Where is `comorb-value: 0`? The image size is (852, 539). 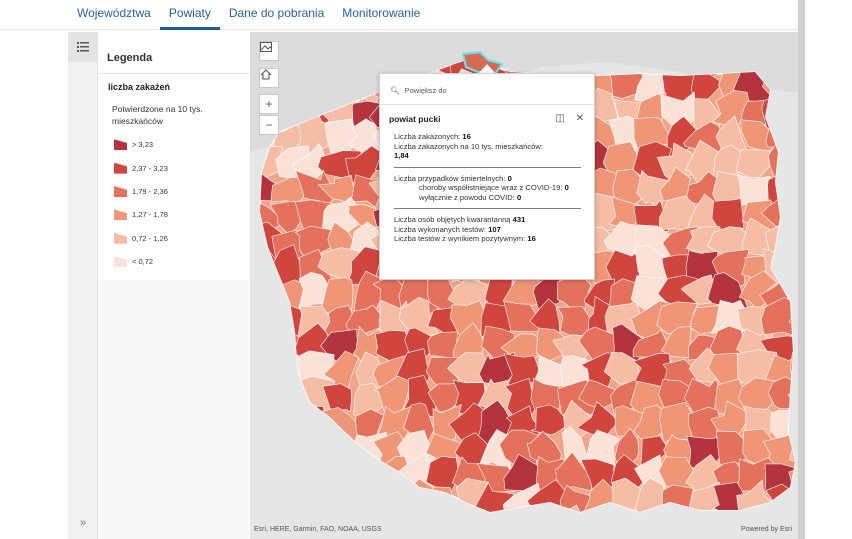 comorb-value: 0 is located at coordinates (566, 187).